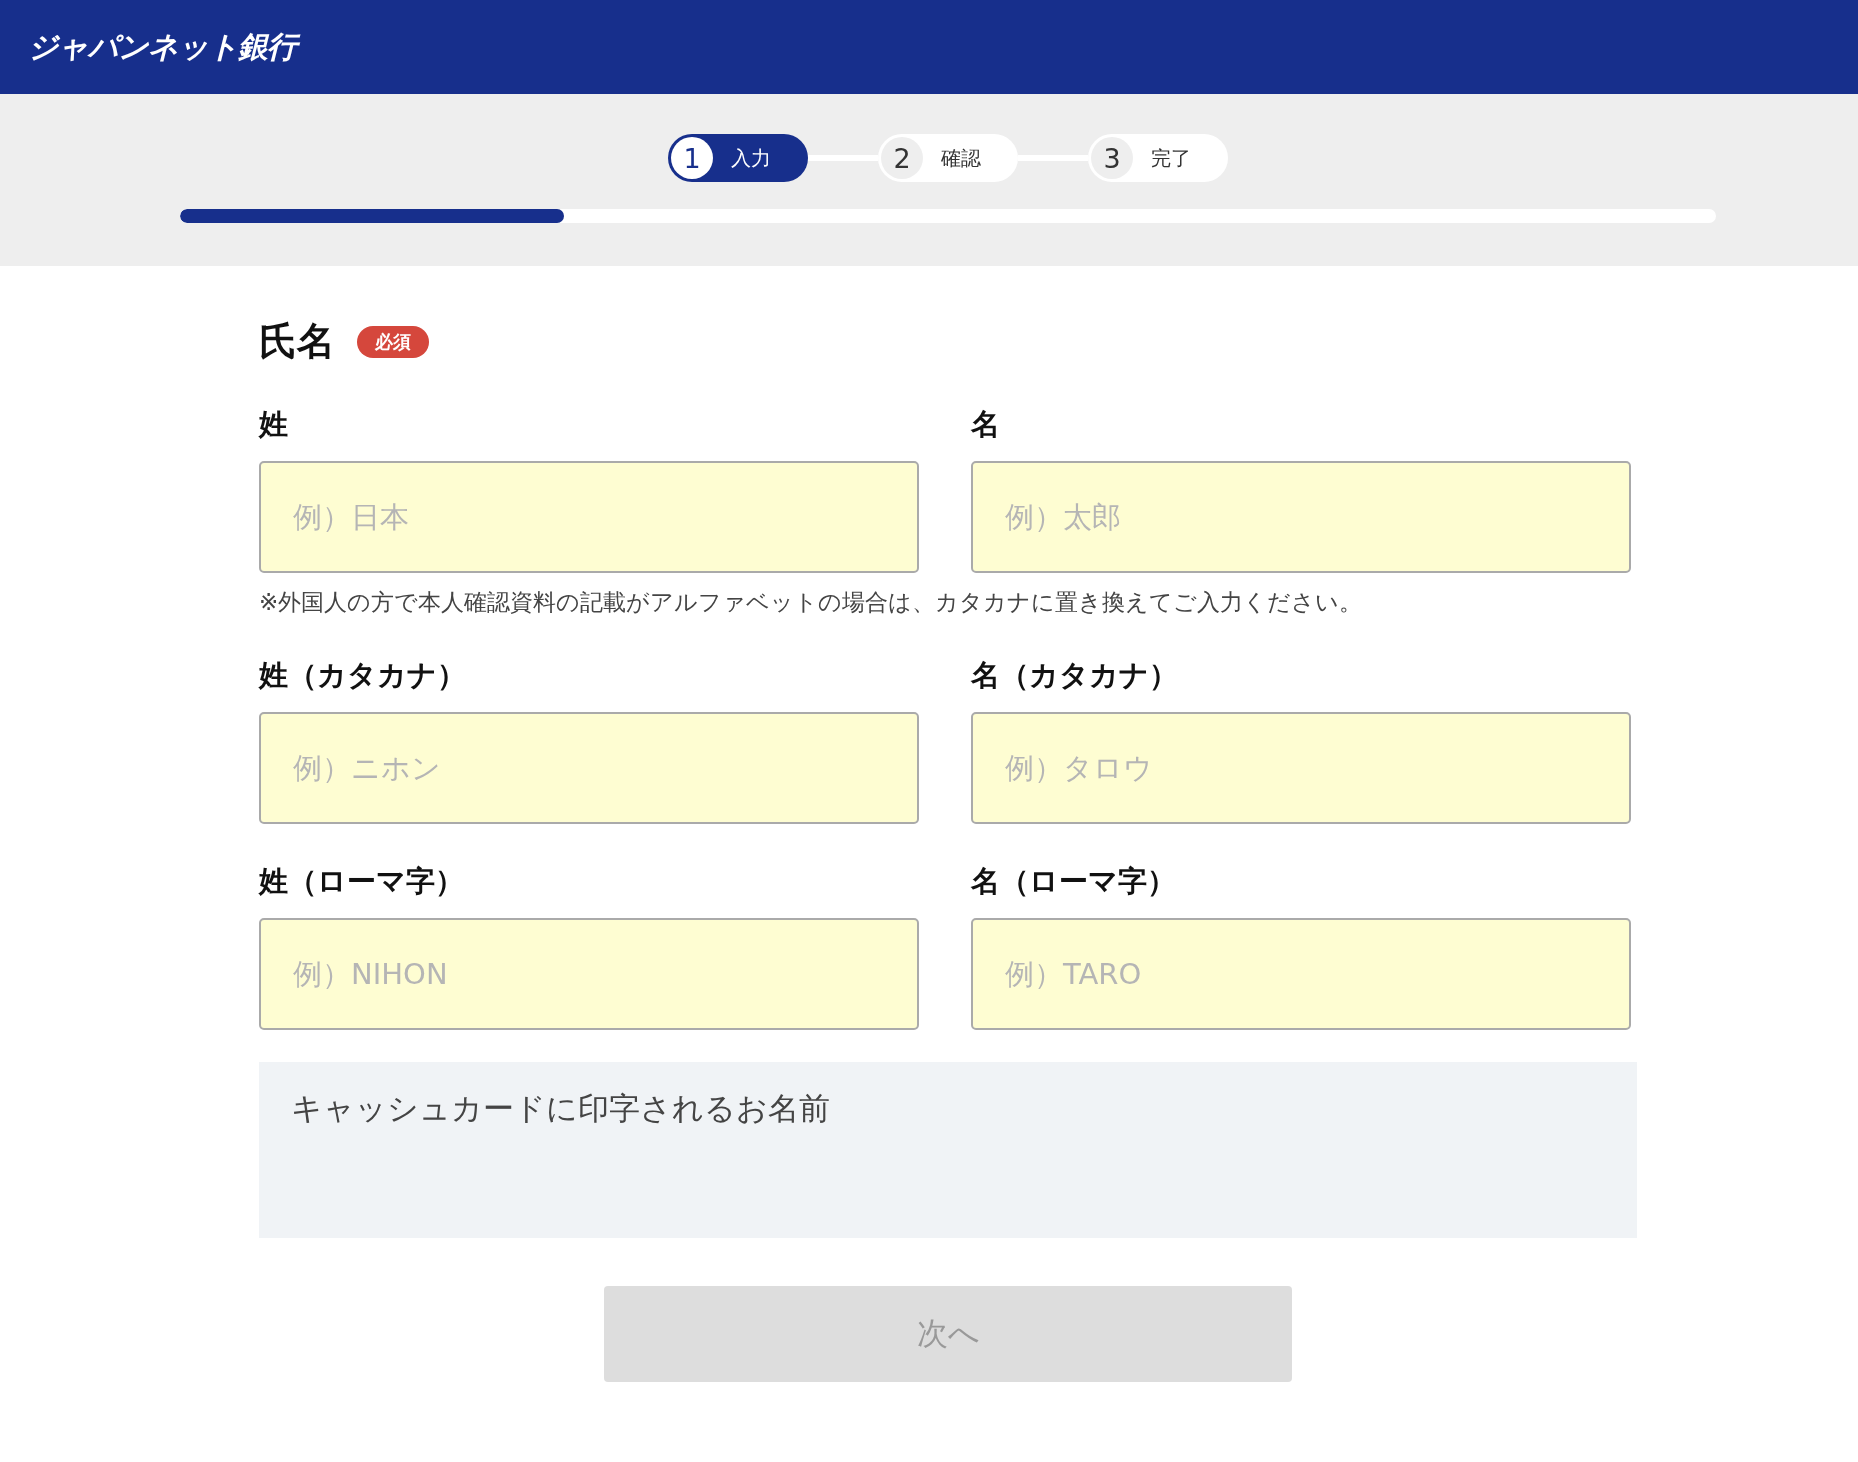  What do you see at coordinates (751, 158) in the screenshot?
I see `step-label: 入力` at bounding box center [751, 158].